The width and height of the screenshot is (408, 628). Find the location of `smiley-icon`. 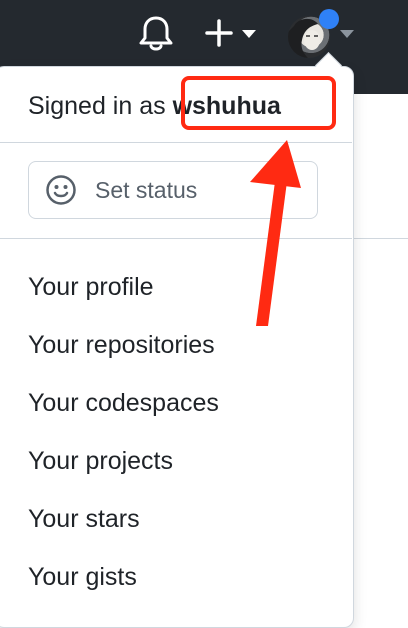

smiley-icon is located at coordinates (61, 190).